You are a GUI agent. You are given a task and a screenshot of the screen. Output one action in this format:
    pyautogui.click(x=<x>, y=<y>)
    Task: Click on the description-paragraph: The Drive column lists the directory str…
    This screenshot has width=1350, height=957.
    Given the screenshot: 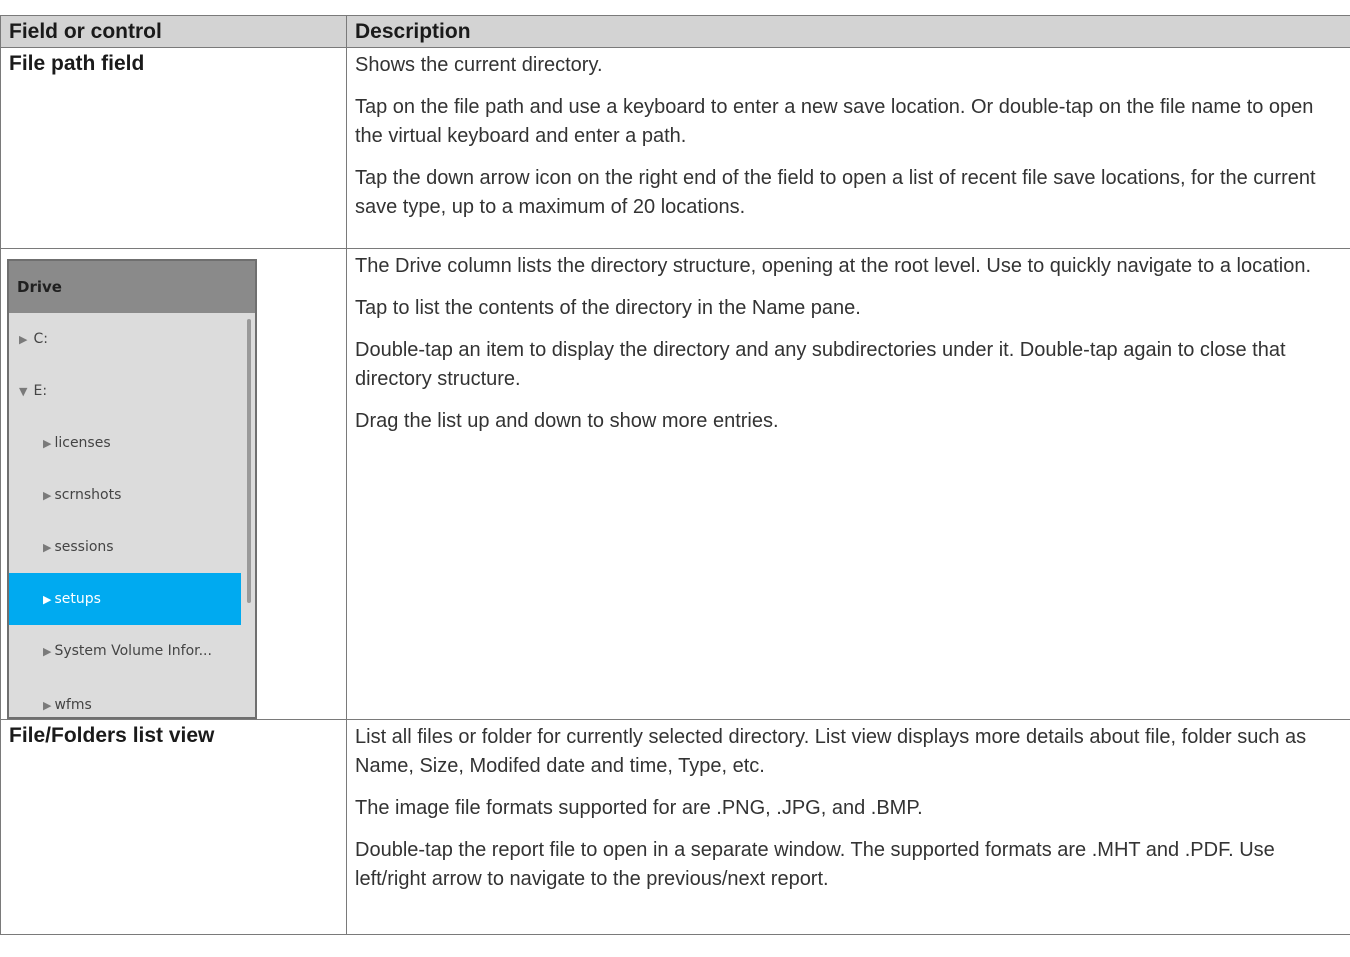 What is the action you would take?
    pyautogui.click(x=833, y=266)
    